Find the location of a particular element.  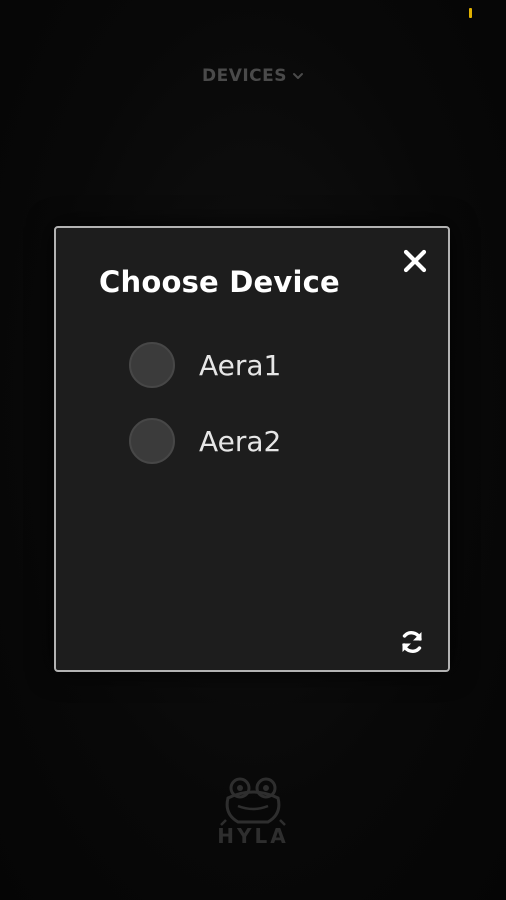

device-label: Aera1 is located at coordinates (240, 365).